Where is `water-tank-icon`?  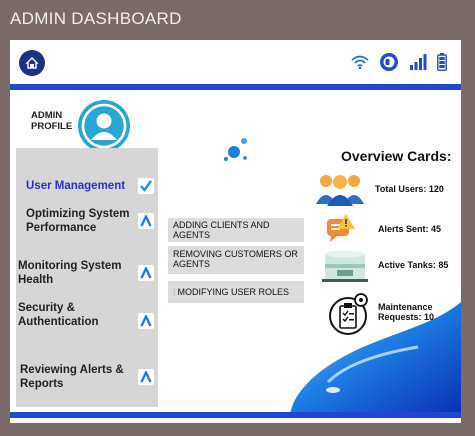 water-tank-icon is located at coordinates (345, 266).